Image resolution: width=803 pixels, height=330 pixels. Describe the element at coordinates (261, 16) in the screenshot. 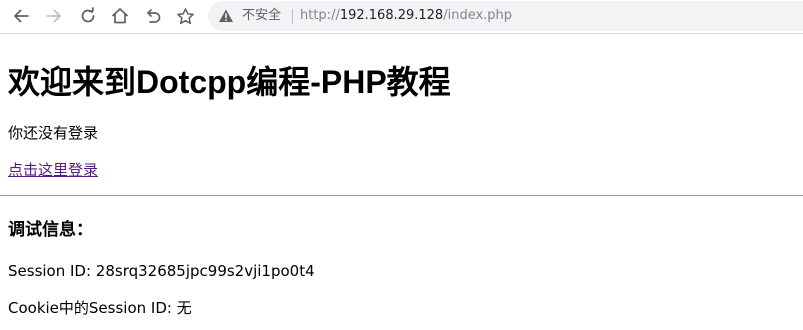

I see `security-label: 不安全` at that location.